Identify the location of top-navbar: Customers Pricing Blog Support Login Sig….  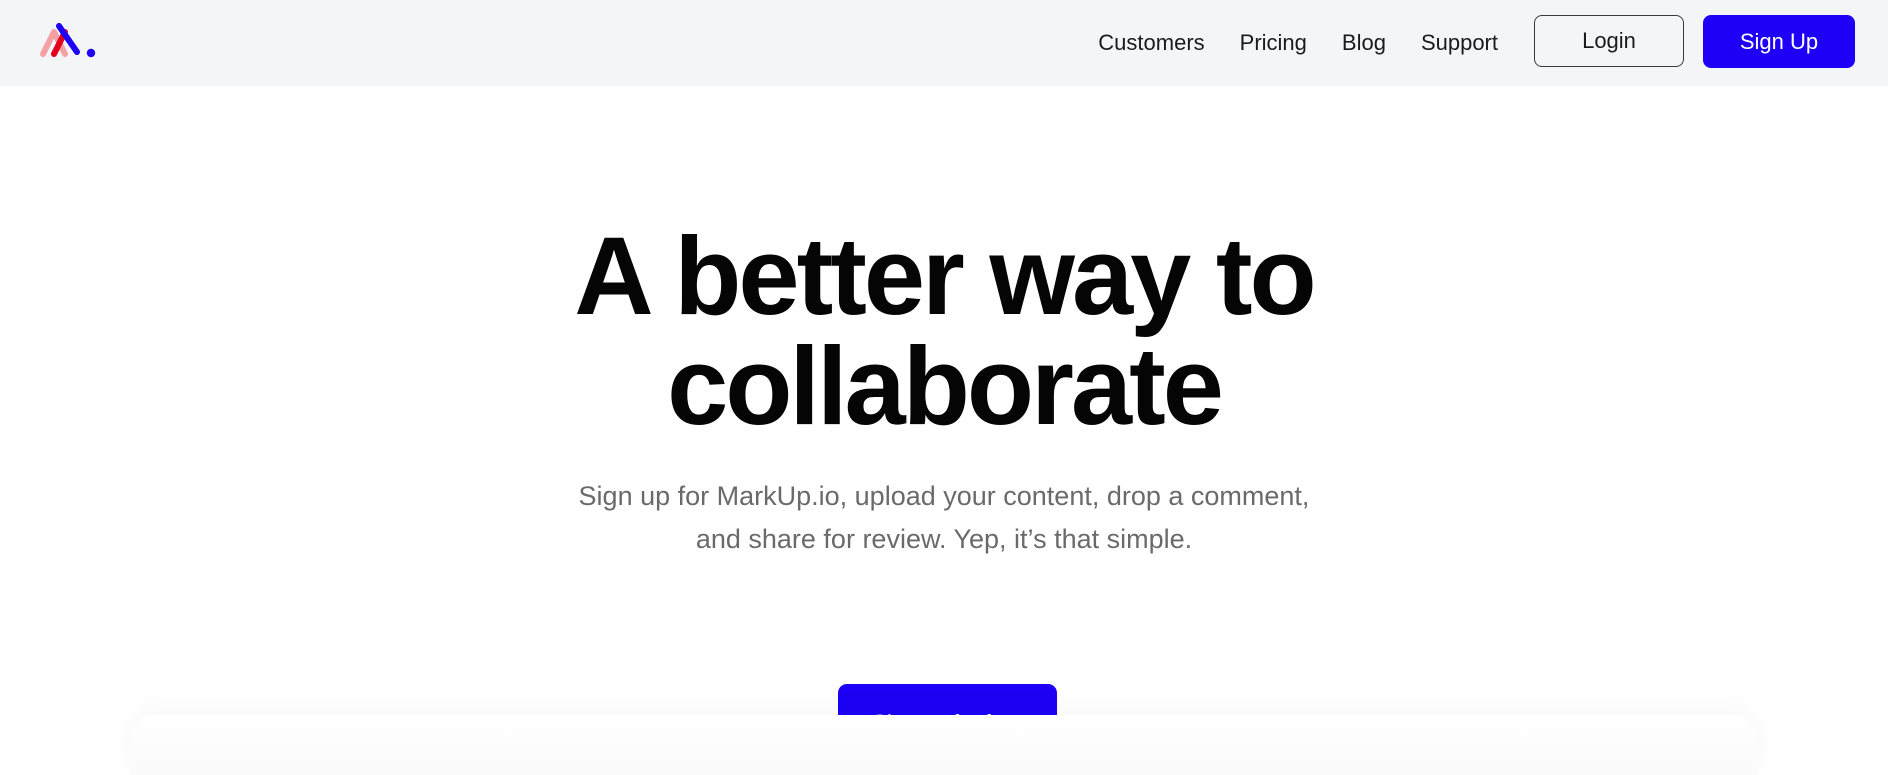
(944, 43).